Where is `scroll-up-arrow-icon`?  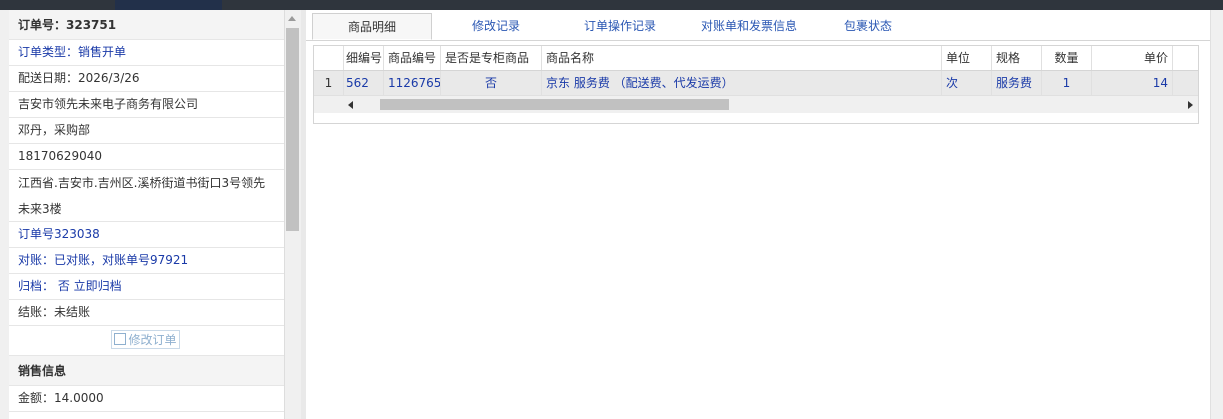
scroll-up-arrow-icon is located at coordinates (292, 18).